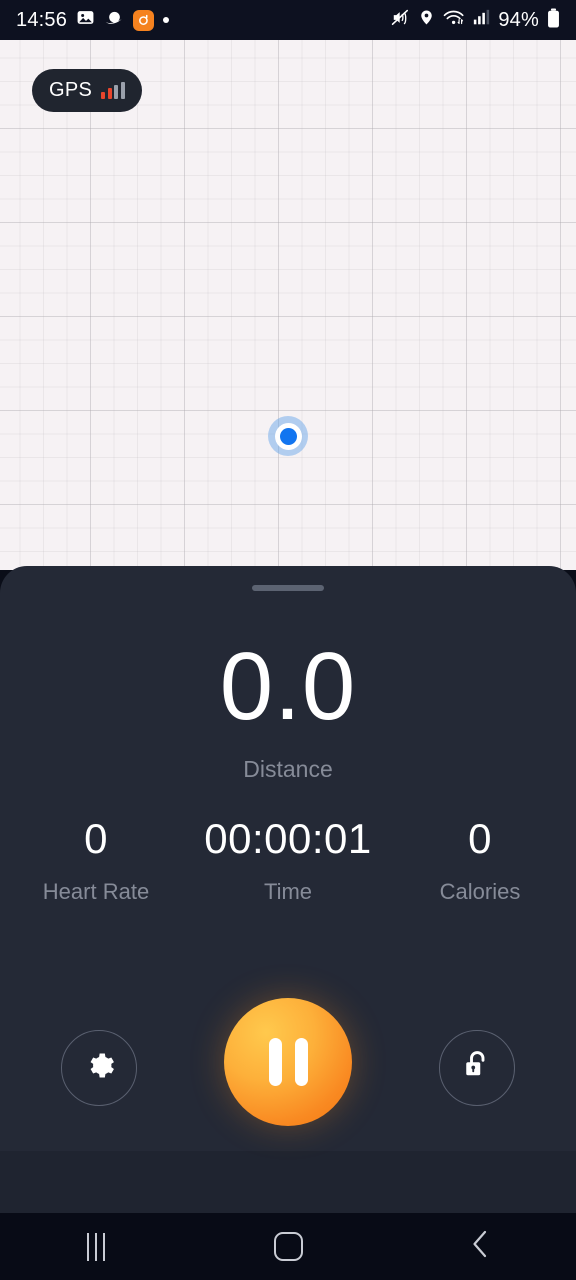  What do you see at coordinates (114, 20) in the screenshot?
I see `planet-icon` at bounding box center [114, 20].